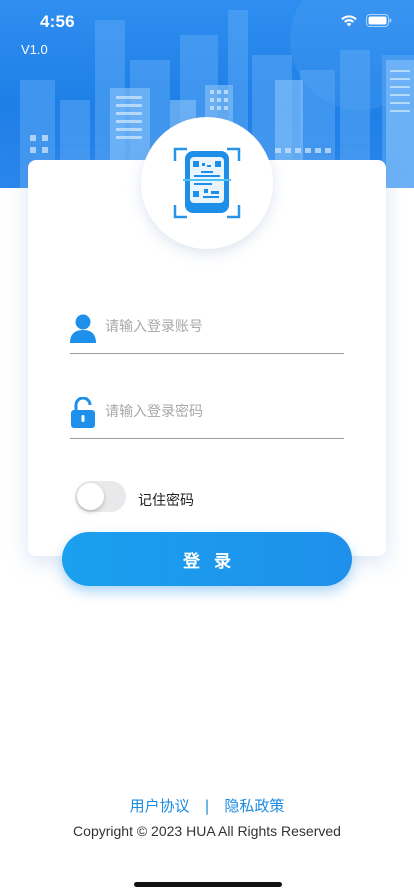  I want to click on battery-icon, so click(379, 20).